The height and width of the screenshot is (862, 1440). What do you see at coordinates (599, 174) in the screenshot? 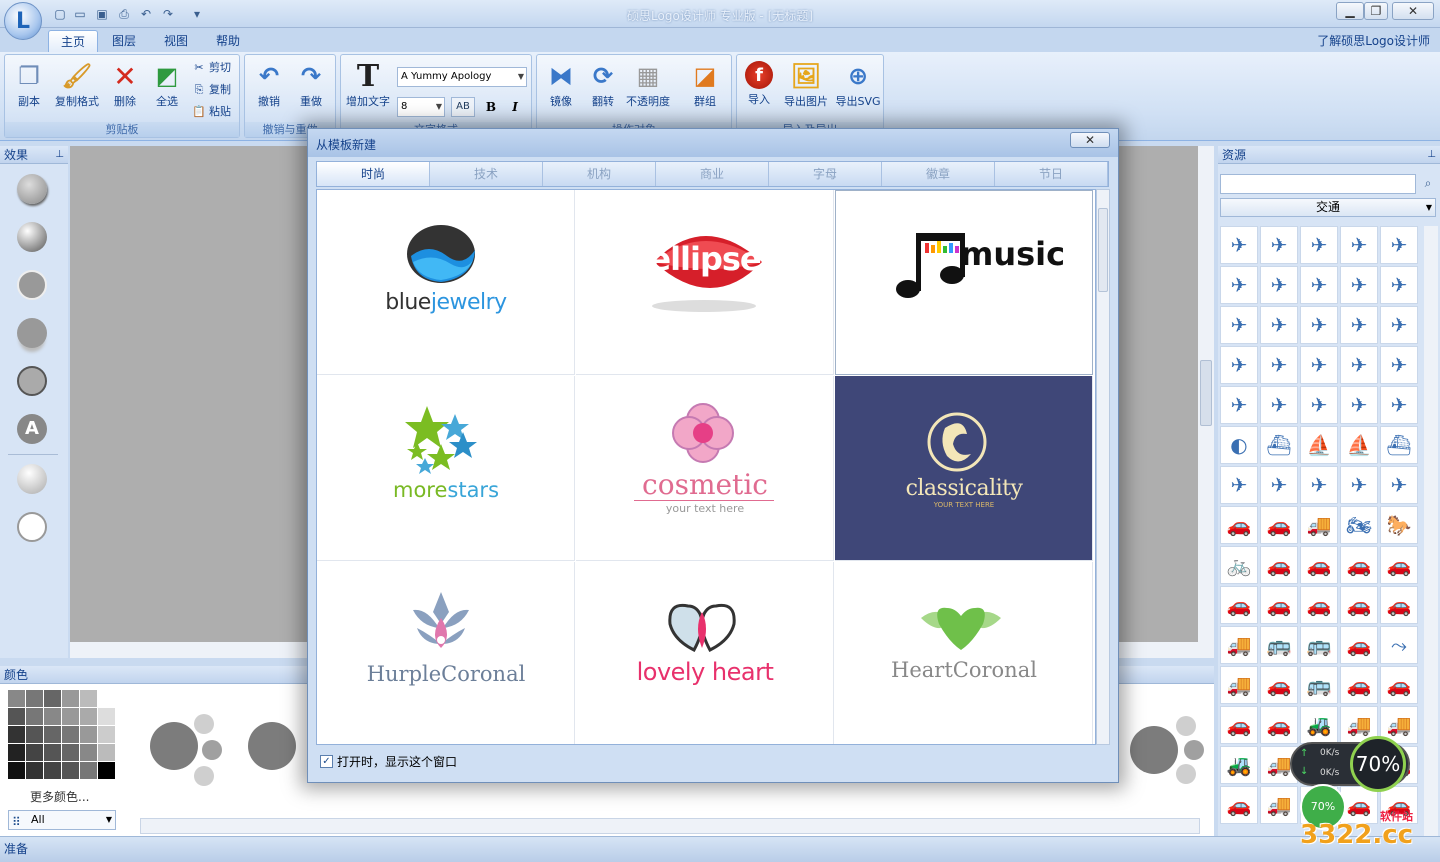
I see `category-tab: 机构` at bounding box center [599, 174].